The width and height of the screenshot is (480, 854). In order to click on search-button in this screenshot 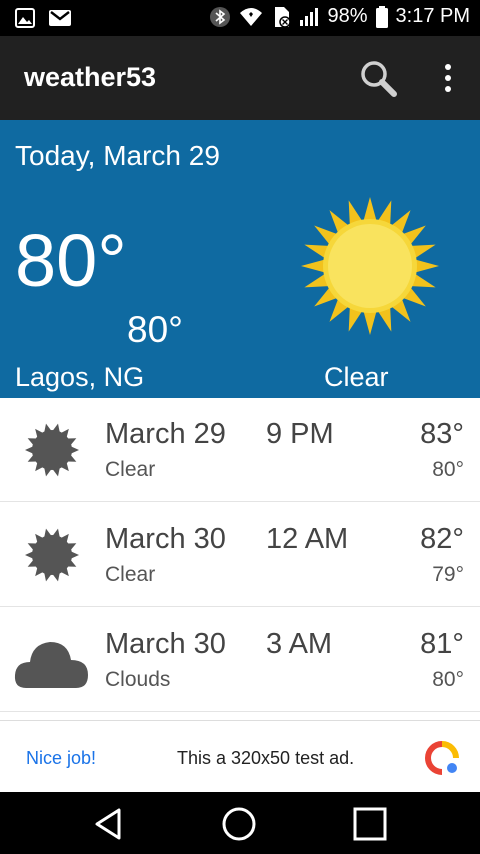, I will do `click(378, 78)`.